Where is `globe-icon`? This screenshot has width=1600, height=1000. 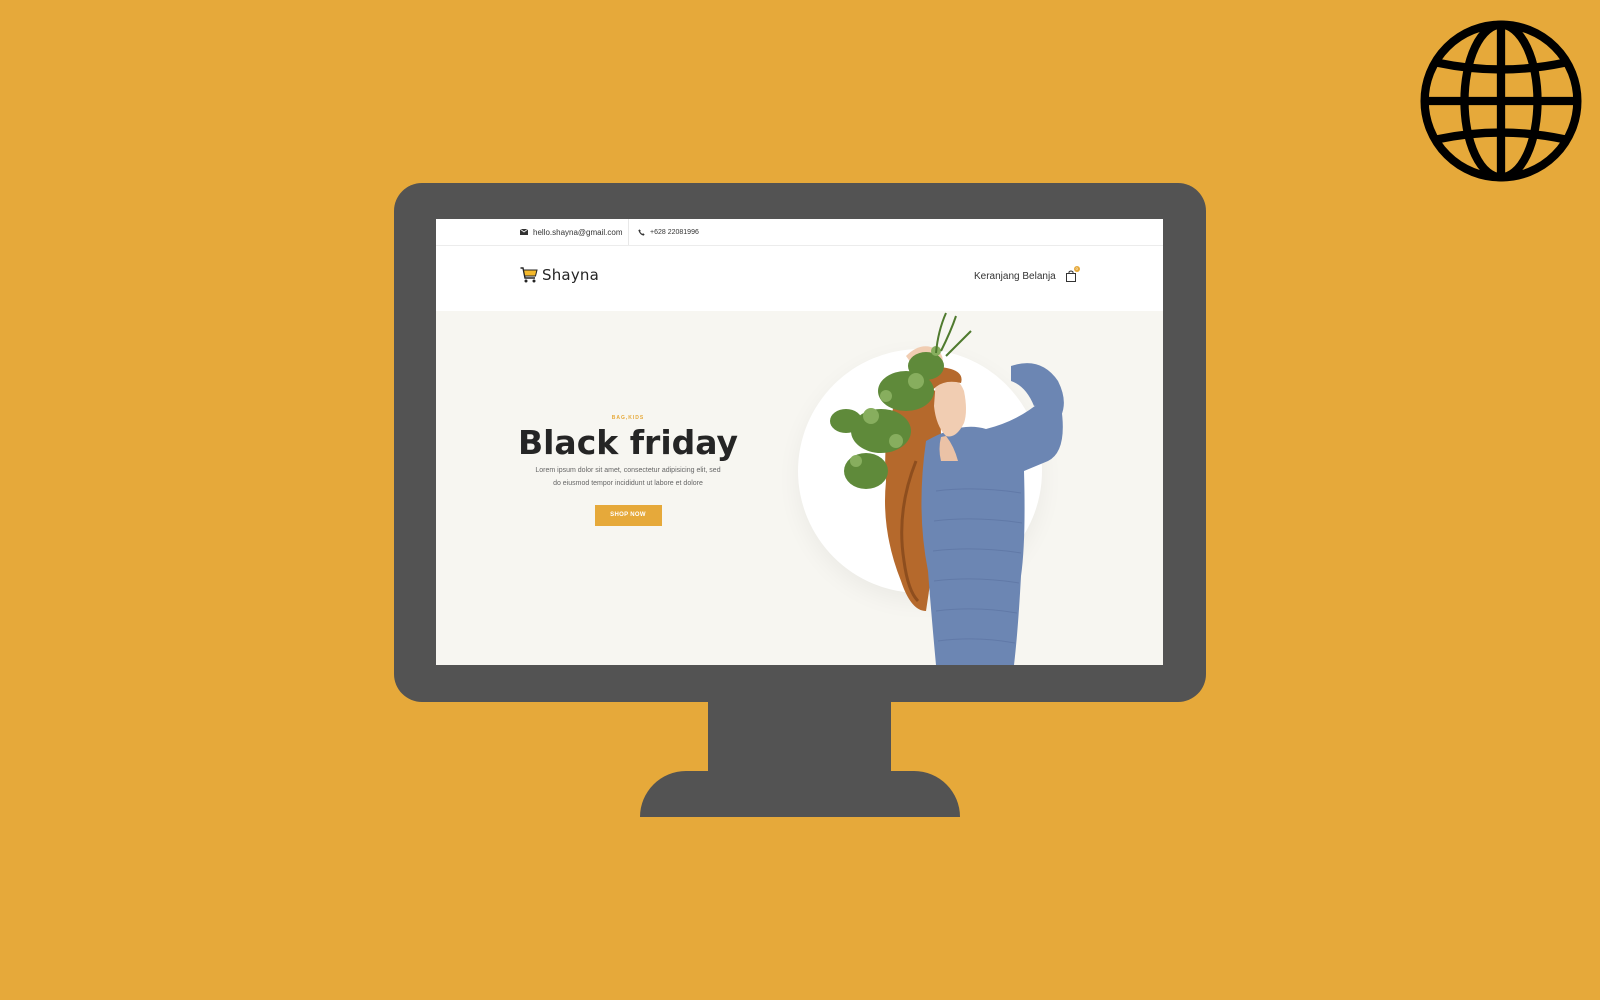
globe-icon is located at coordinates (1501, 101).